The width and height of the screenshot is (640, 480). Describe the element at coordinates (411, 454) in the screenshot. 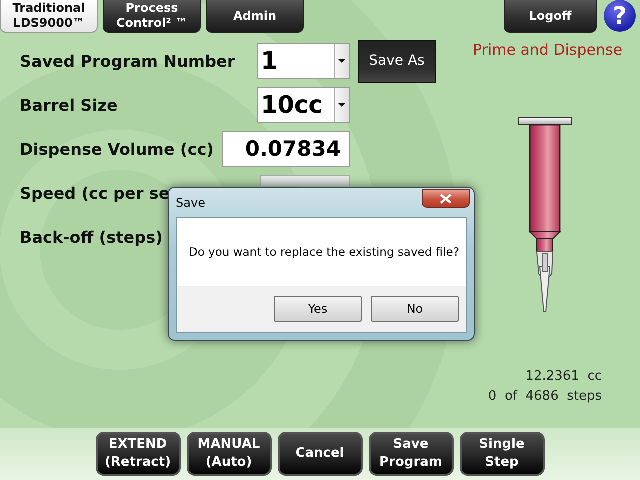

I see `action-button: Save Program` at that location.